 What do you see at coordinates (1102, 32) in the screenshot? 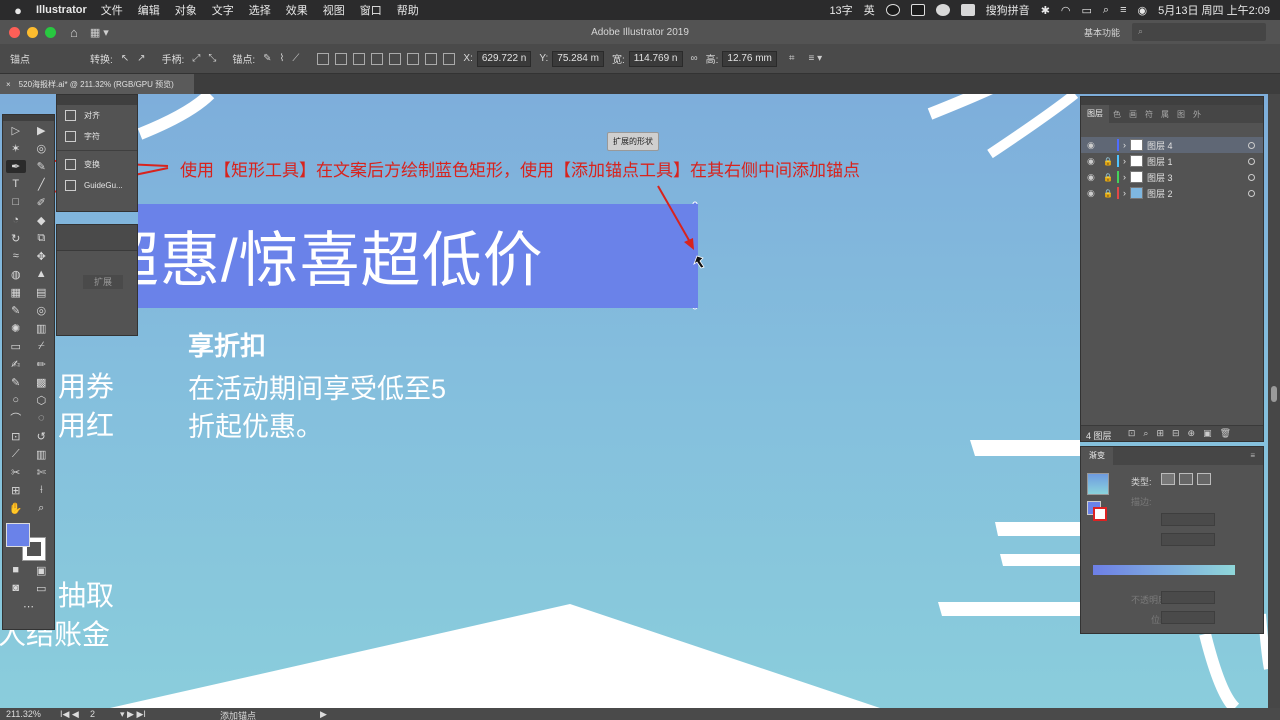
I see `workspace-switcher: 基本功能` at bounding box center [1102, 32].